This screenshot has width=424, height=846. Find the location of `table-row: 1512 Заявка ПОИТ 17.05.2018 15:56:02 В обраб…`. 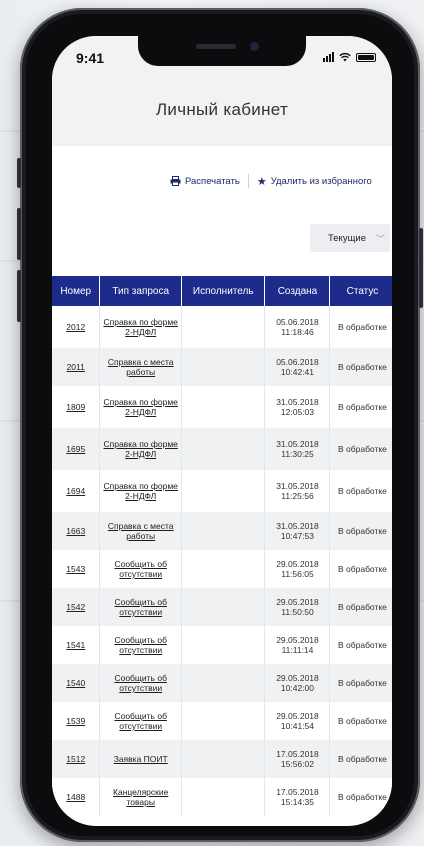

table-row: 1512 Заявка ПОИТ 17.05.2018 15:56:02 В обраб… is located at coordinates (222, 759).